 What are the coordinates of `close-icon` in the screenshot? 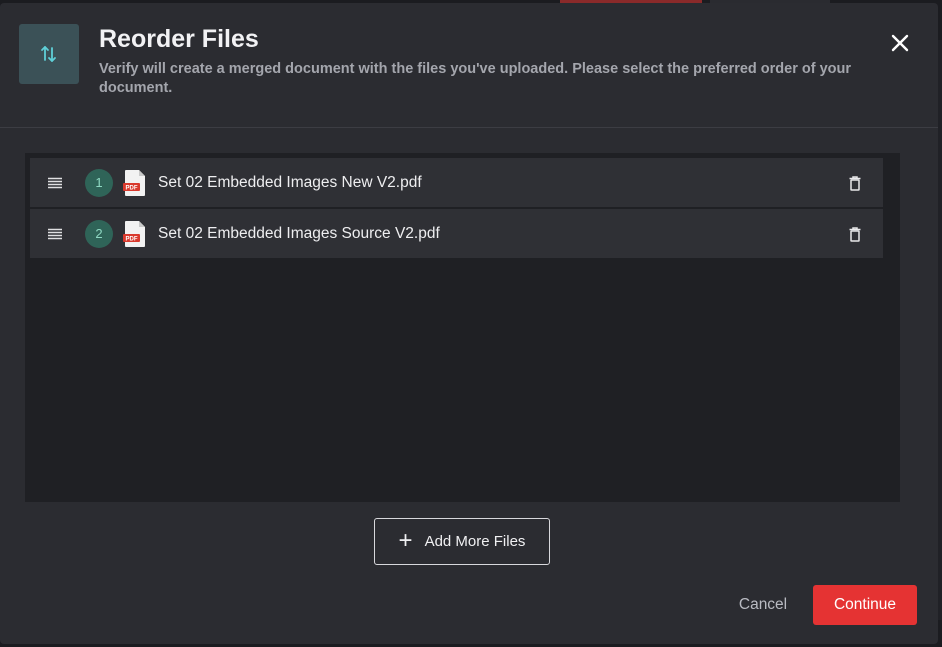 It's located at (900, 43).